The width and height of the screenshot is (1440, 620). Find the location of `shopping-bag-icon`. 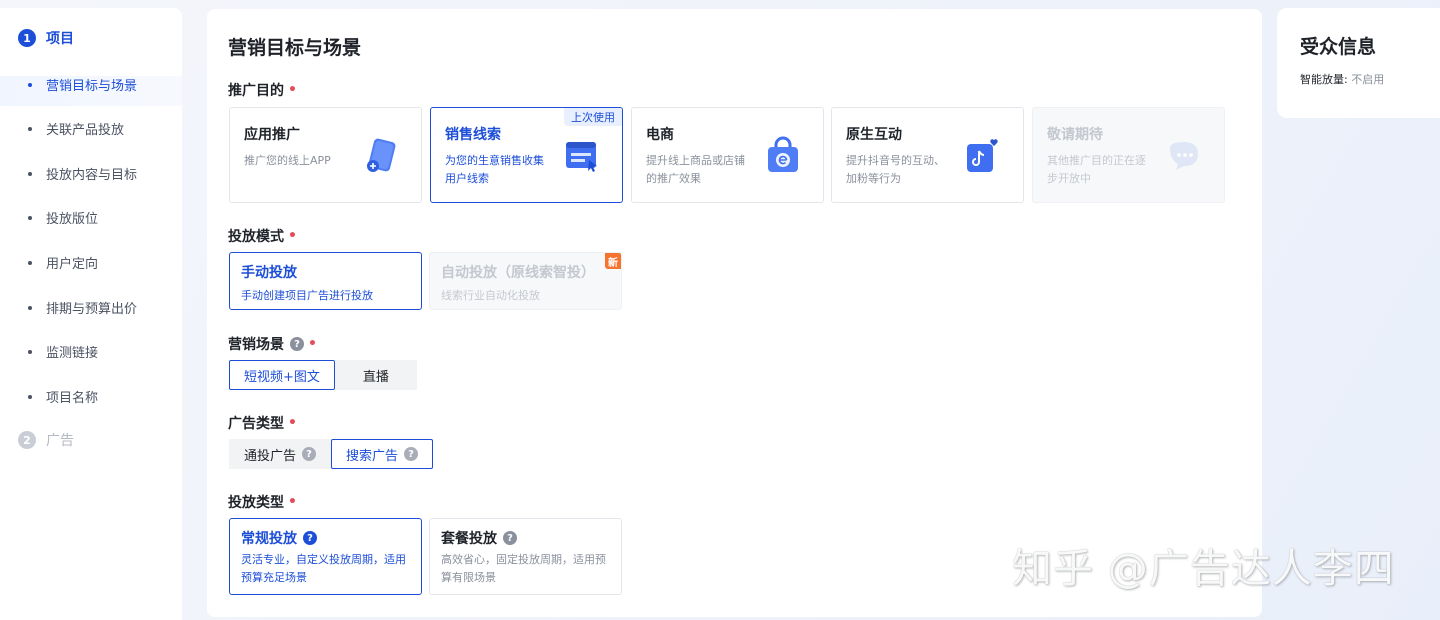

shopping-bag-icon is located at coordinates (783, 154).